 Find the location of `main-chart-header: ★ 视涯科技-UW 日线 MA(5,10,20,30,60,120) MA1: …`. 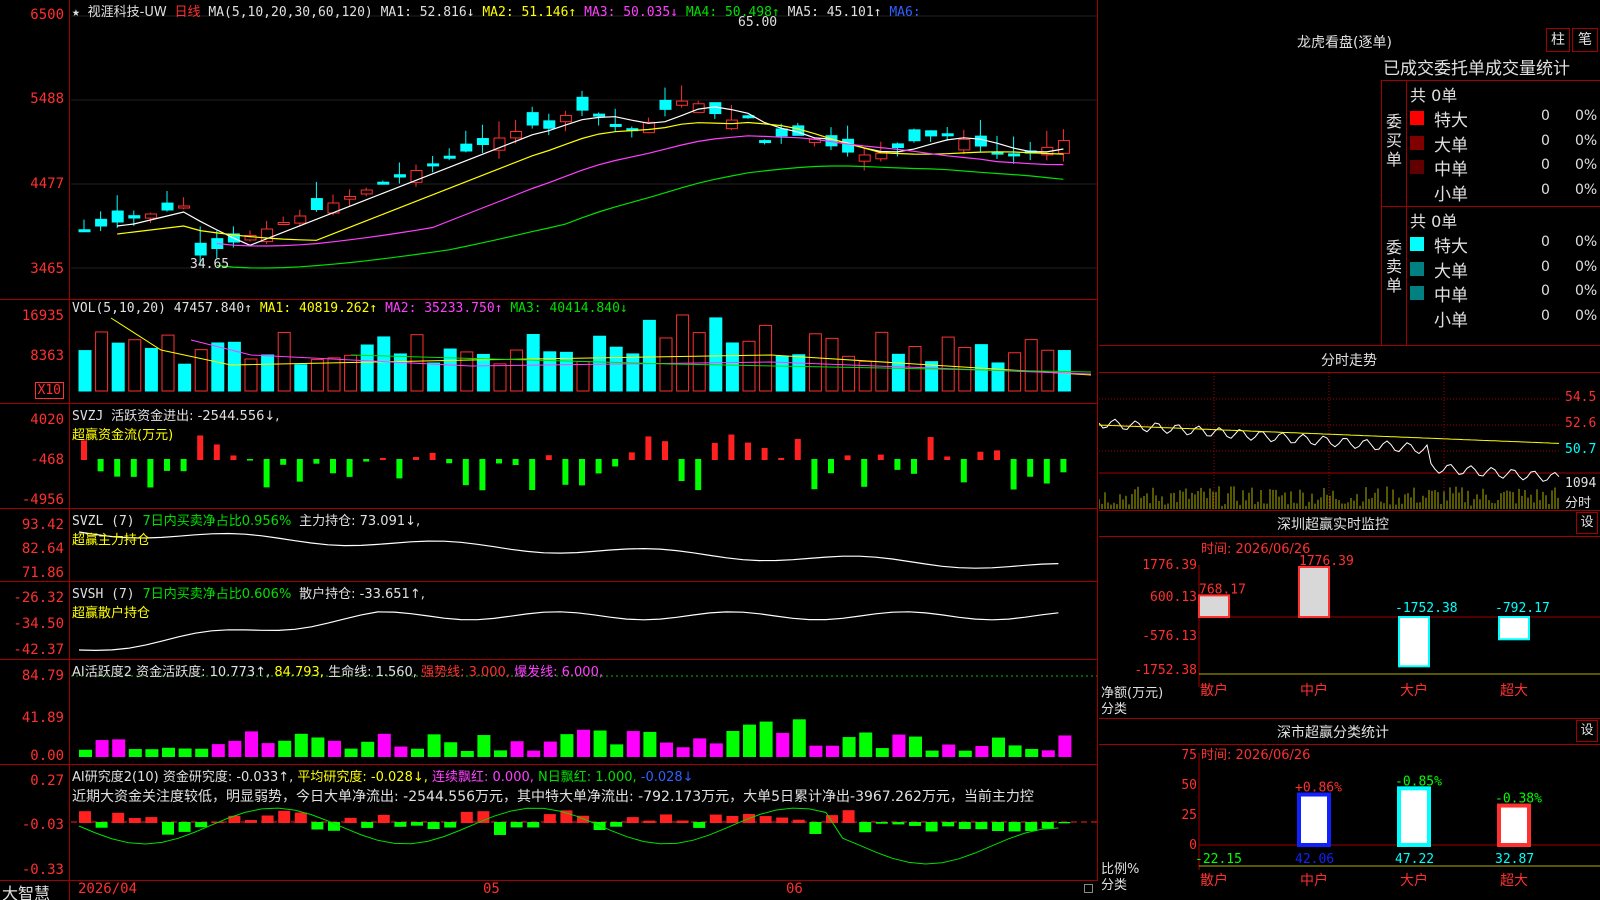

main-chart-header: ★ 视涯科技-UW 日线 MA(5,10,20,30,60,120) MA1: … is located at coordinates (496, 12).